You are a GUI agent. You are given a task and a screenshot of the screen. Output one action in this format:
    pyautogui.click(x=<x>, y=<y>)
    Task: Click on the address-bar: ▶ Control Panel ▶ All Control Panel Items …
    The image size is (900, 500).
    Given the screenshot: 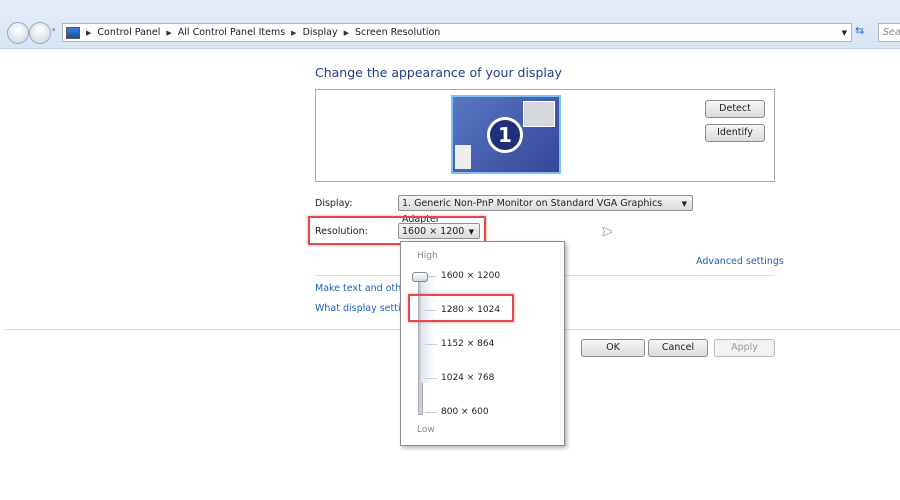 What is the action you would take?
    pyautogui.click(x=457, y=32)
    